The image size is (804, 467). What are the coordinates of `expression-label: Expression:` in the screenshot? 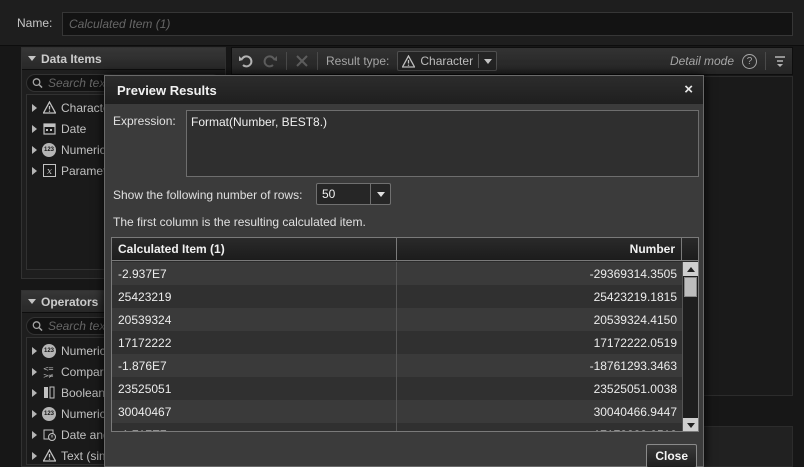 It's located at (144, 121).